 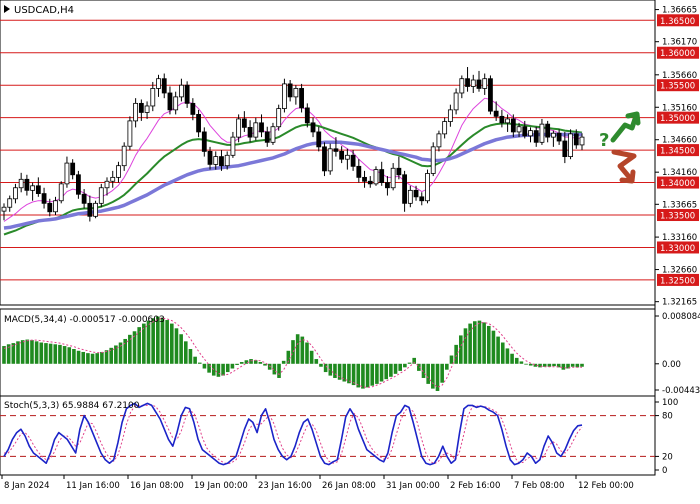 I want to click on level-label: 1.35500, so click(x=677, y=87).